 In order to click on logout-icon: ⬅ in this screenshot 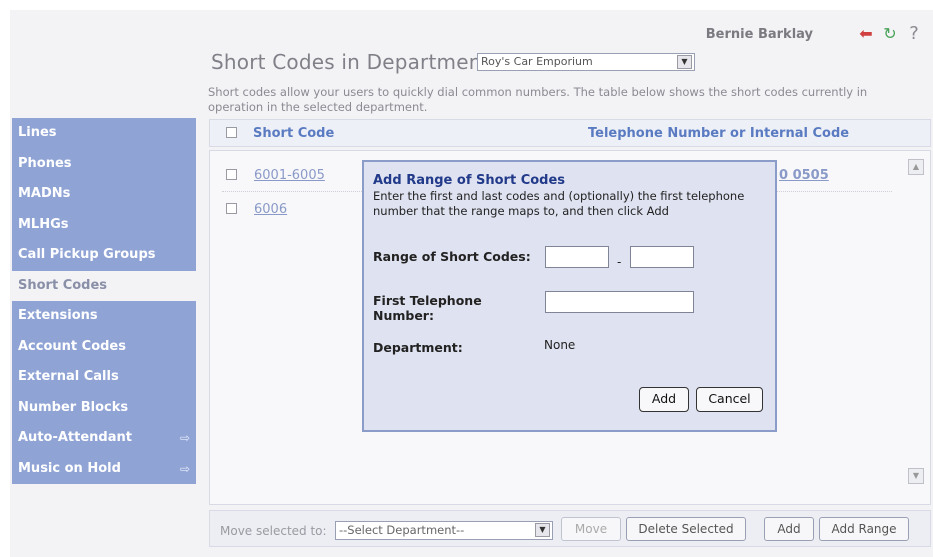, I will do `click(866, 33)`.